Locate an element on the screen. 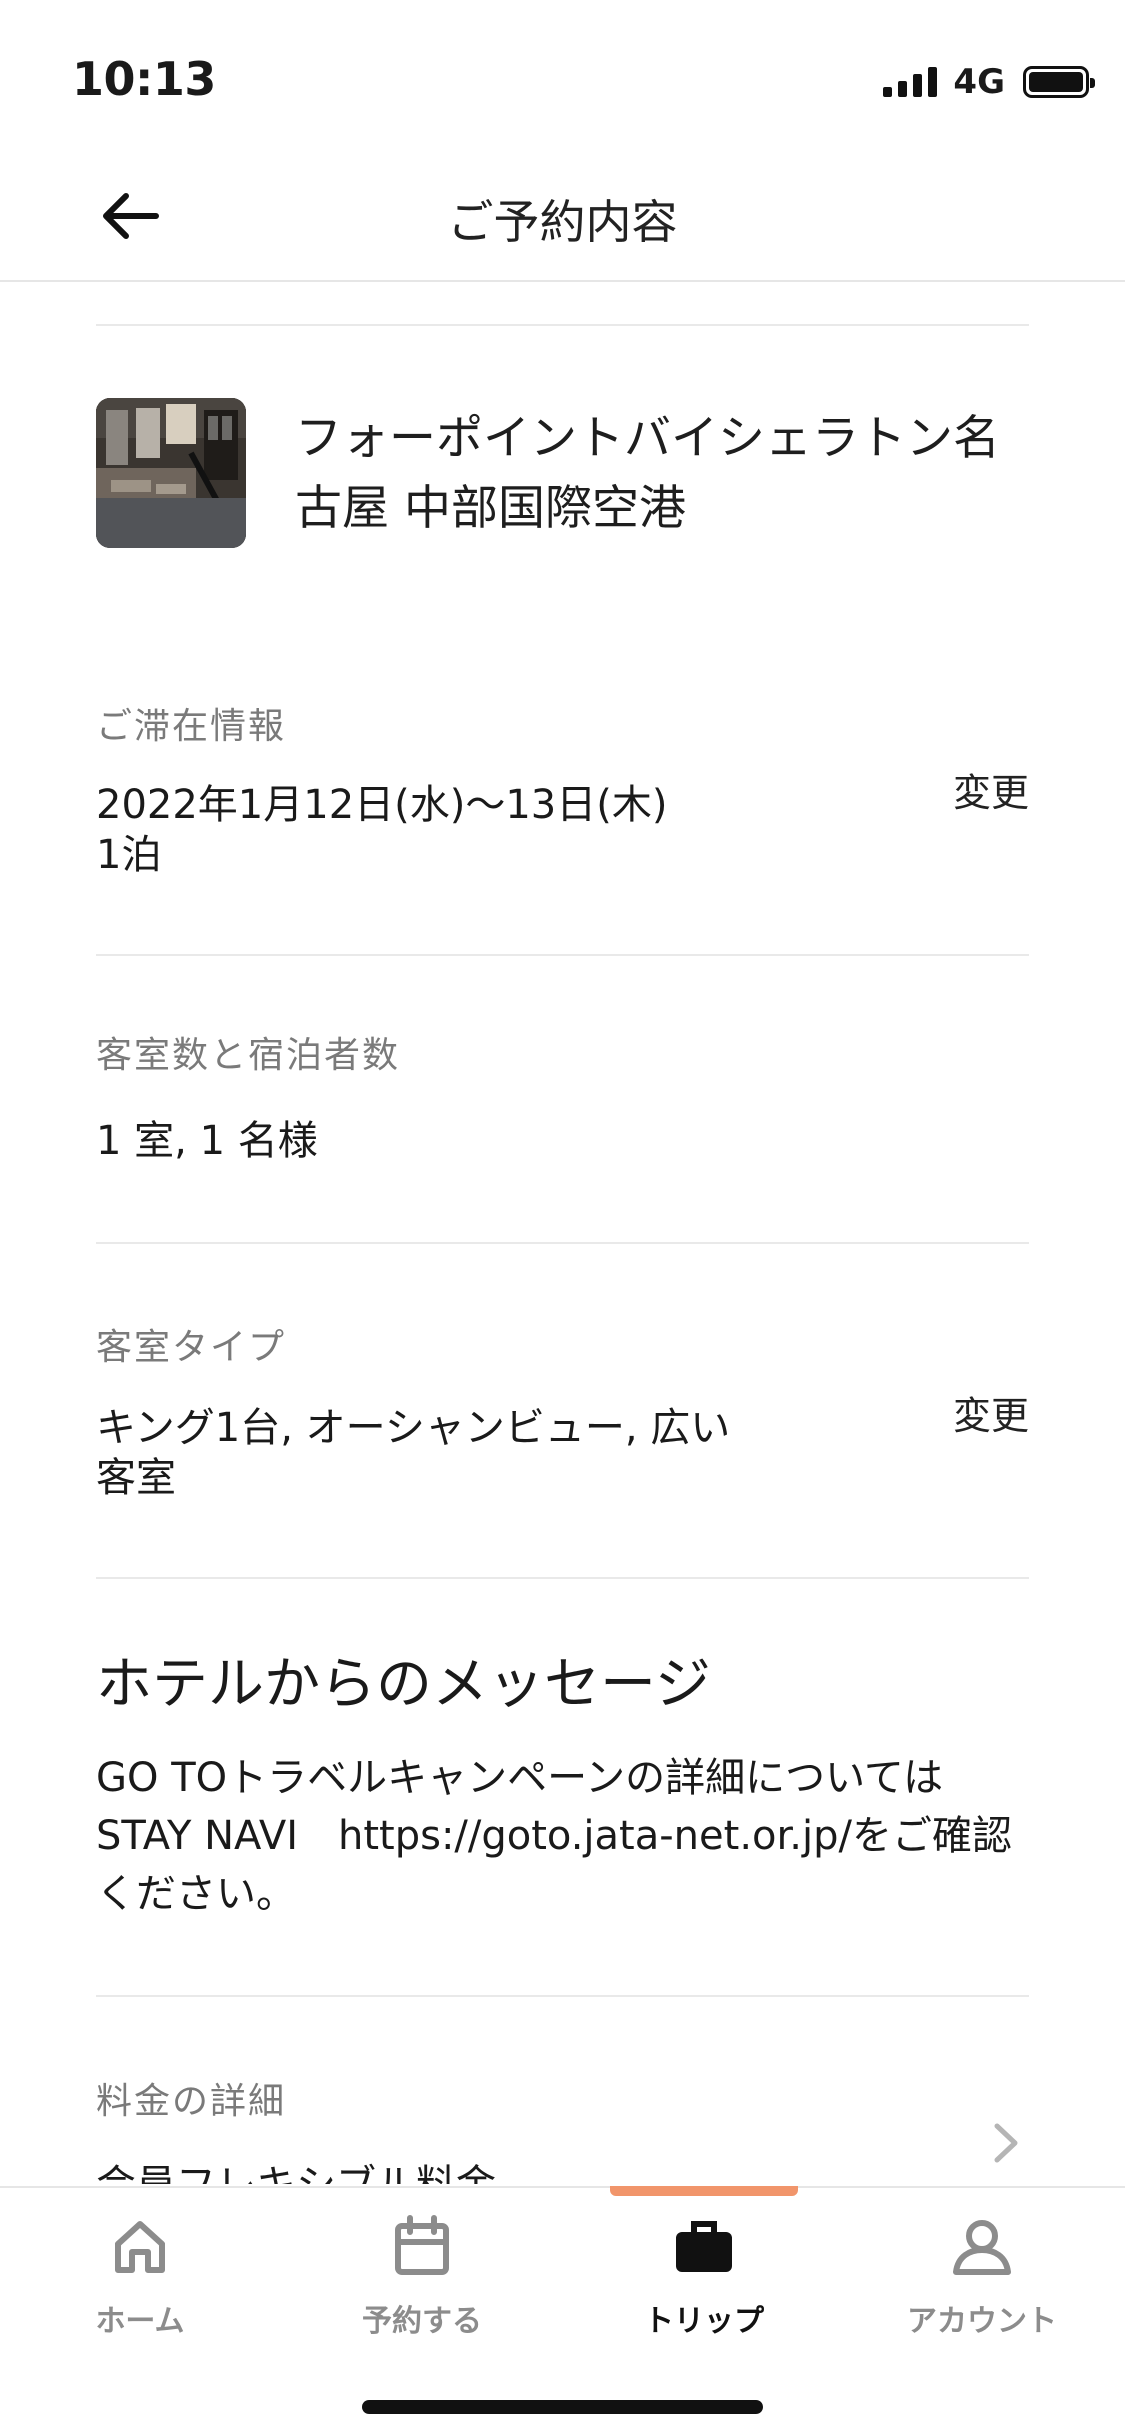 This screenshot has width=1125, height=2436. home-icon is located at coordinates (140, 2247).